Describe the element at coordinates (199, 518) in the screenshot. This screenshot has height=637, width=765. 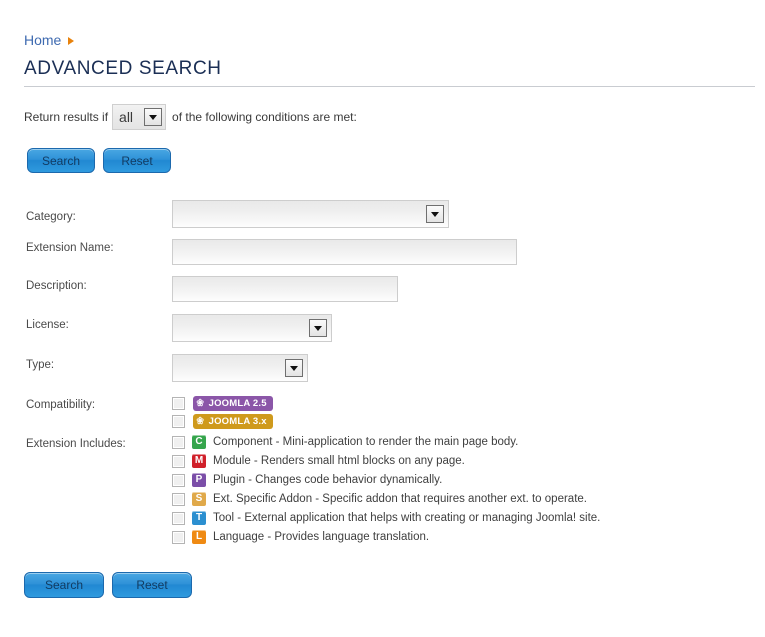
I see `tool-icon: T` at that location.